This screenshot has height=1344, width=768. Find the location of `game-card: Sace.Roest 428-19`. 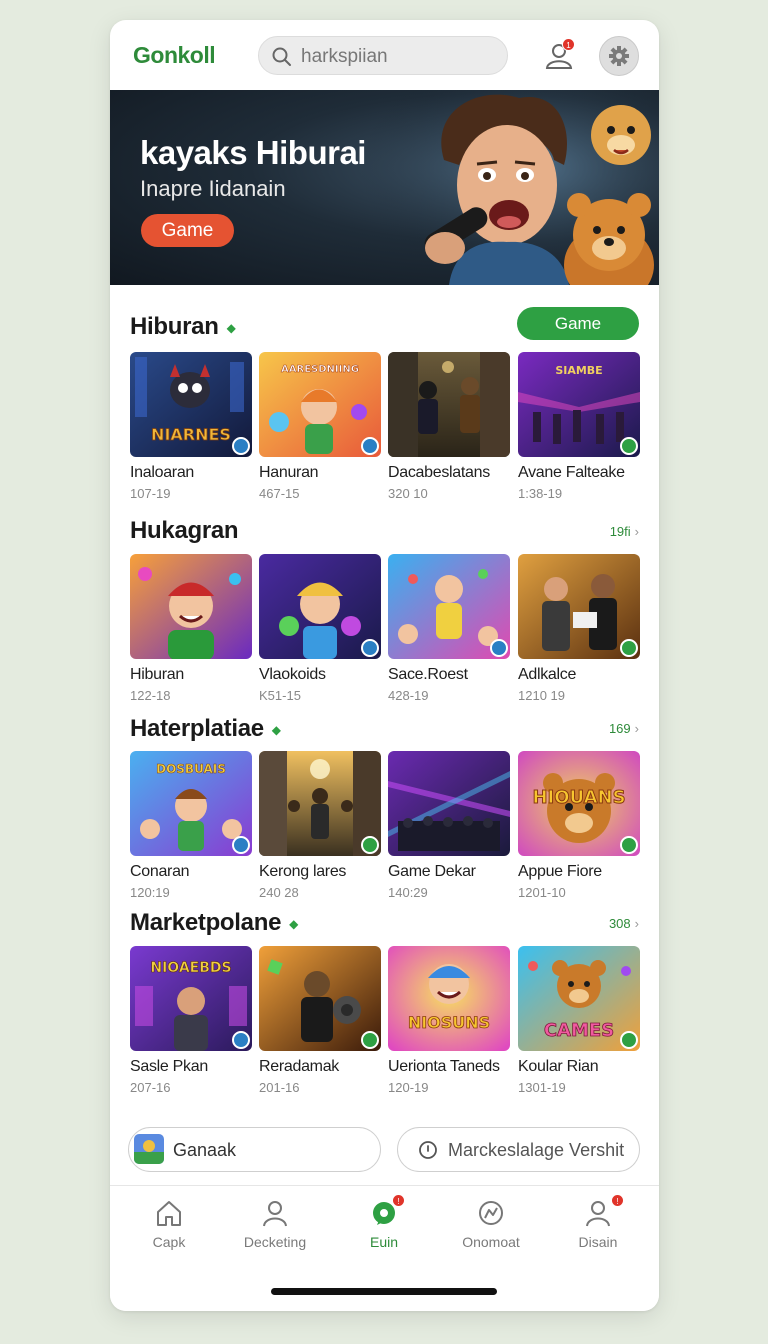

game-card: Sace.Roest 428-19 is located at coordinates (449, 628).